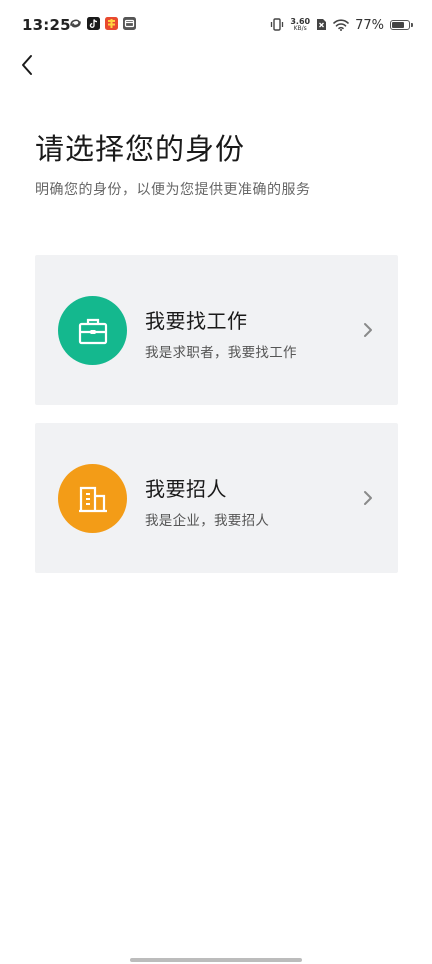  I want to click on swirl-app-icon, so click(75, 23).